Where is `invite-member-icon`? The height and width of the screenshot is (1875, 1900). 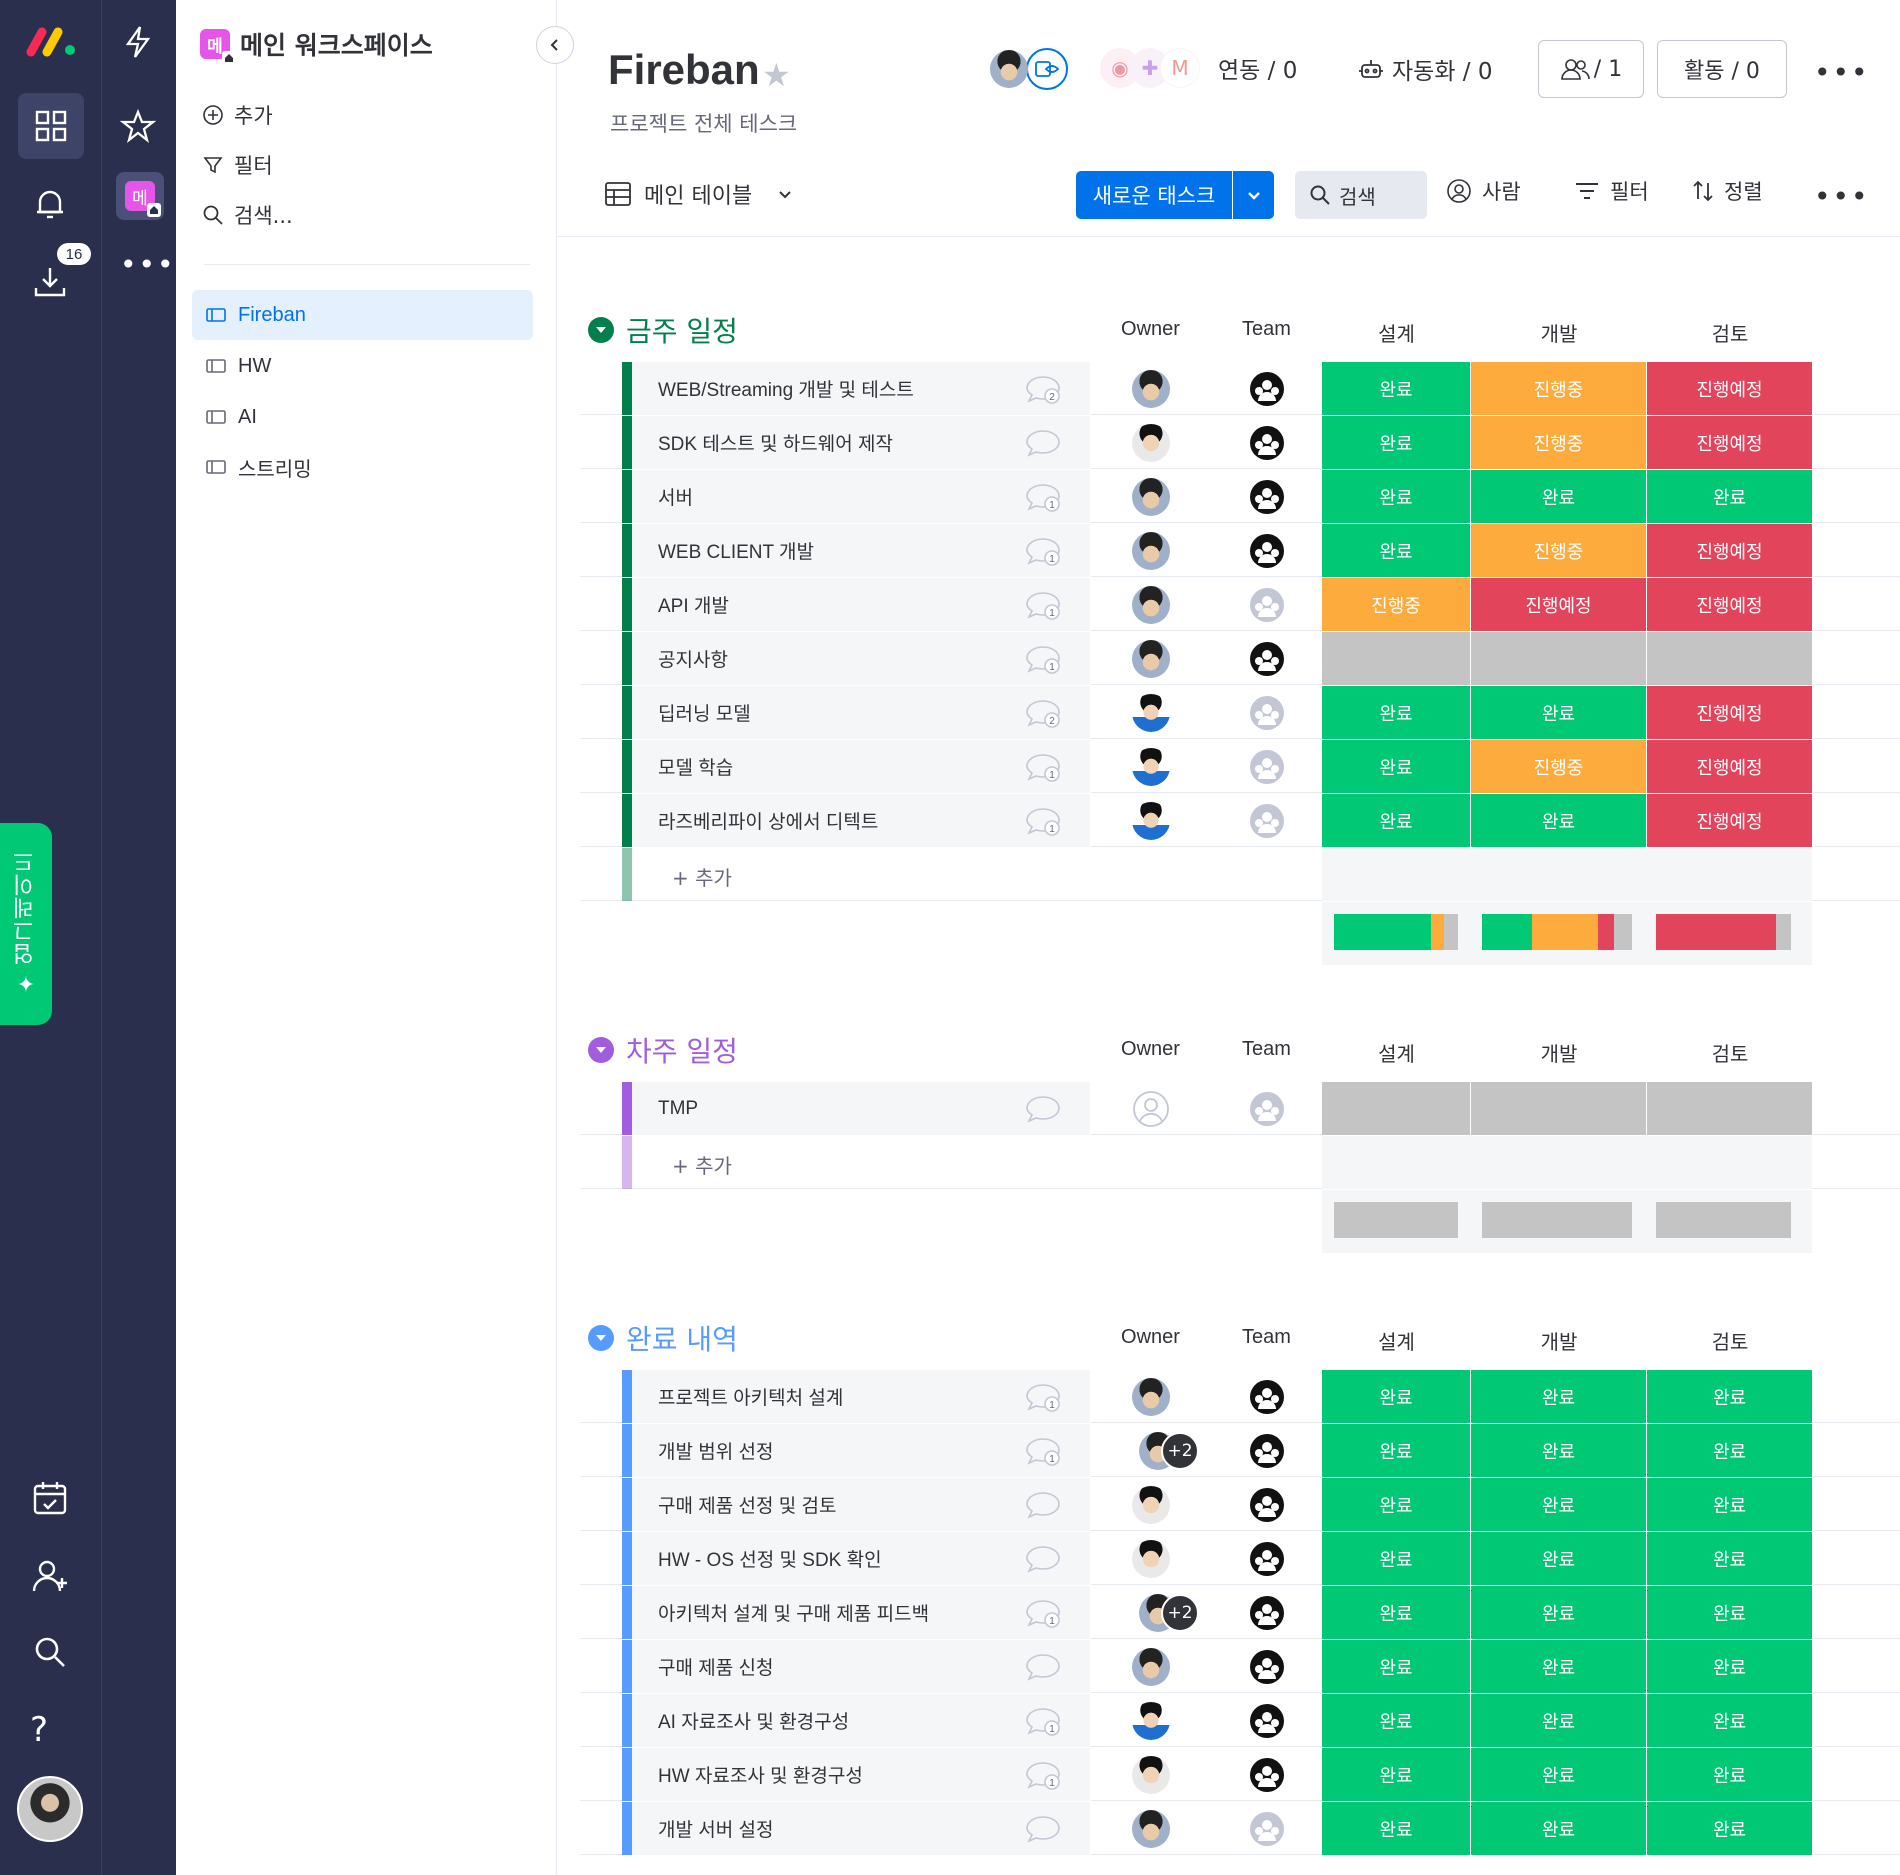 invite-member-icon is located at coordinates (50, 1576).